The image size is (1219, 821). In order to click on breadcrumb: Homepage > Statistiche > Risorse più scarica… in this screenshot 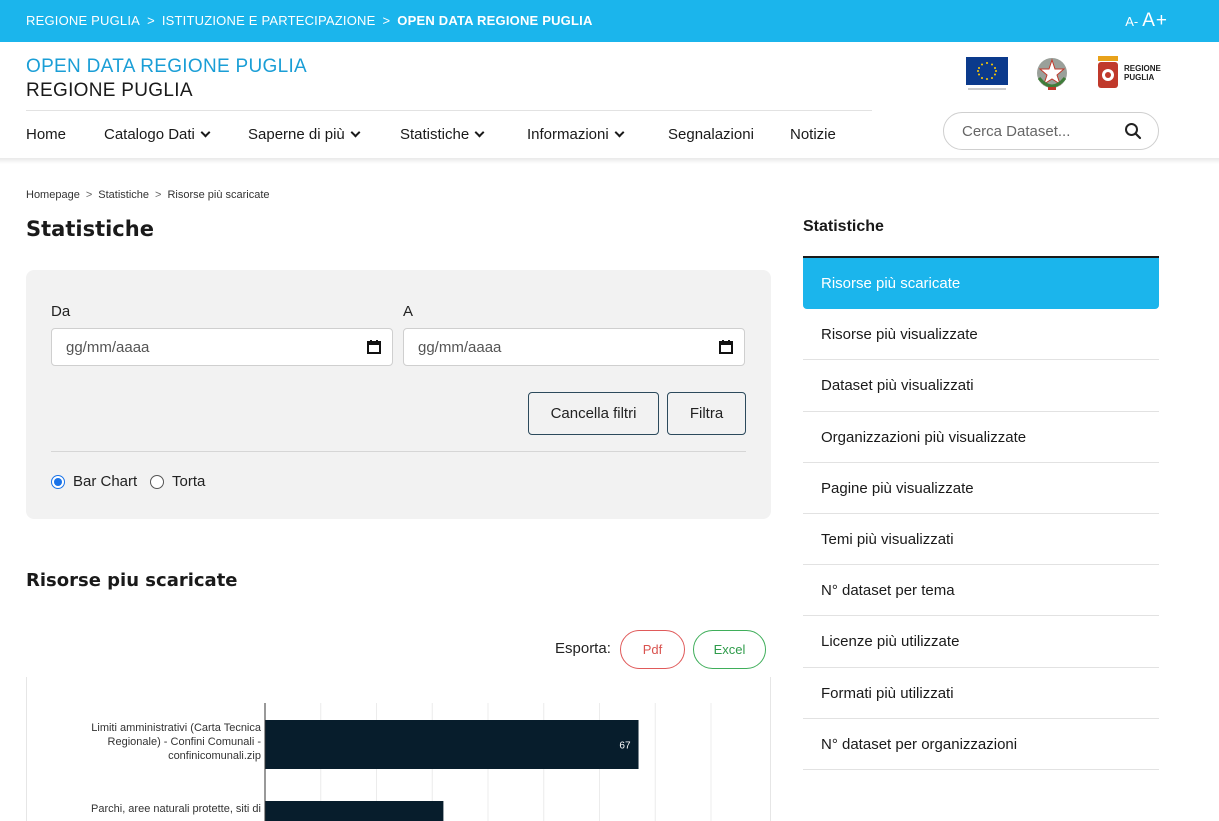, I will do `click(148, 195)`.